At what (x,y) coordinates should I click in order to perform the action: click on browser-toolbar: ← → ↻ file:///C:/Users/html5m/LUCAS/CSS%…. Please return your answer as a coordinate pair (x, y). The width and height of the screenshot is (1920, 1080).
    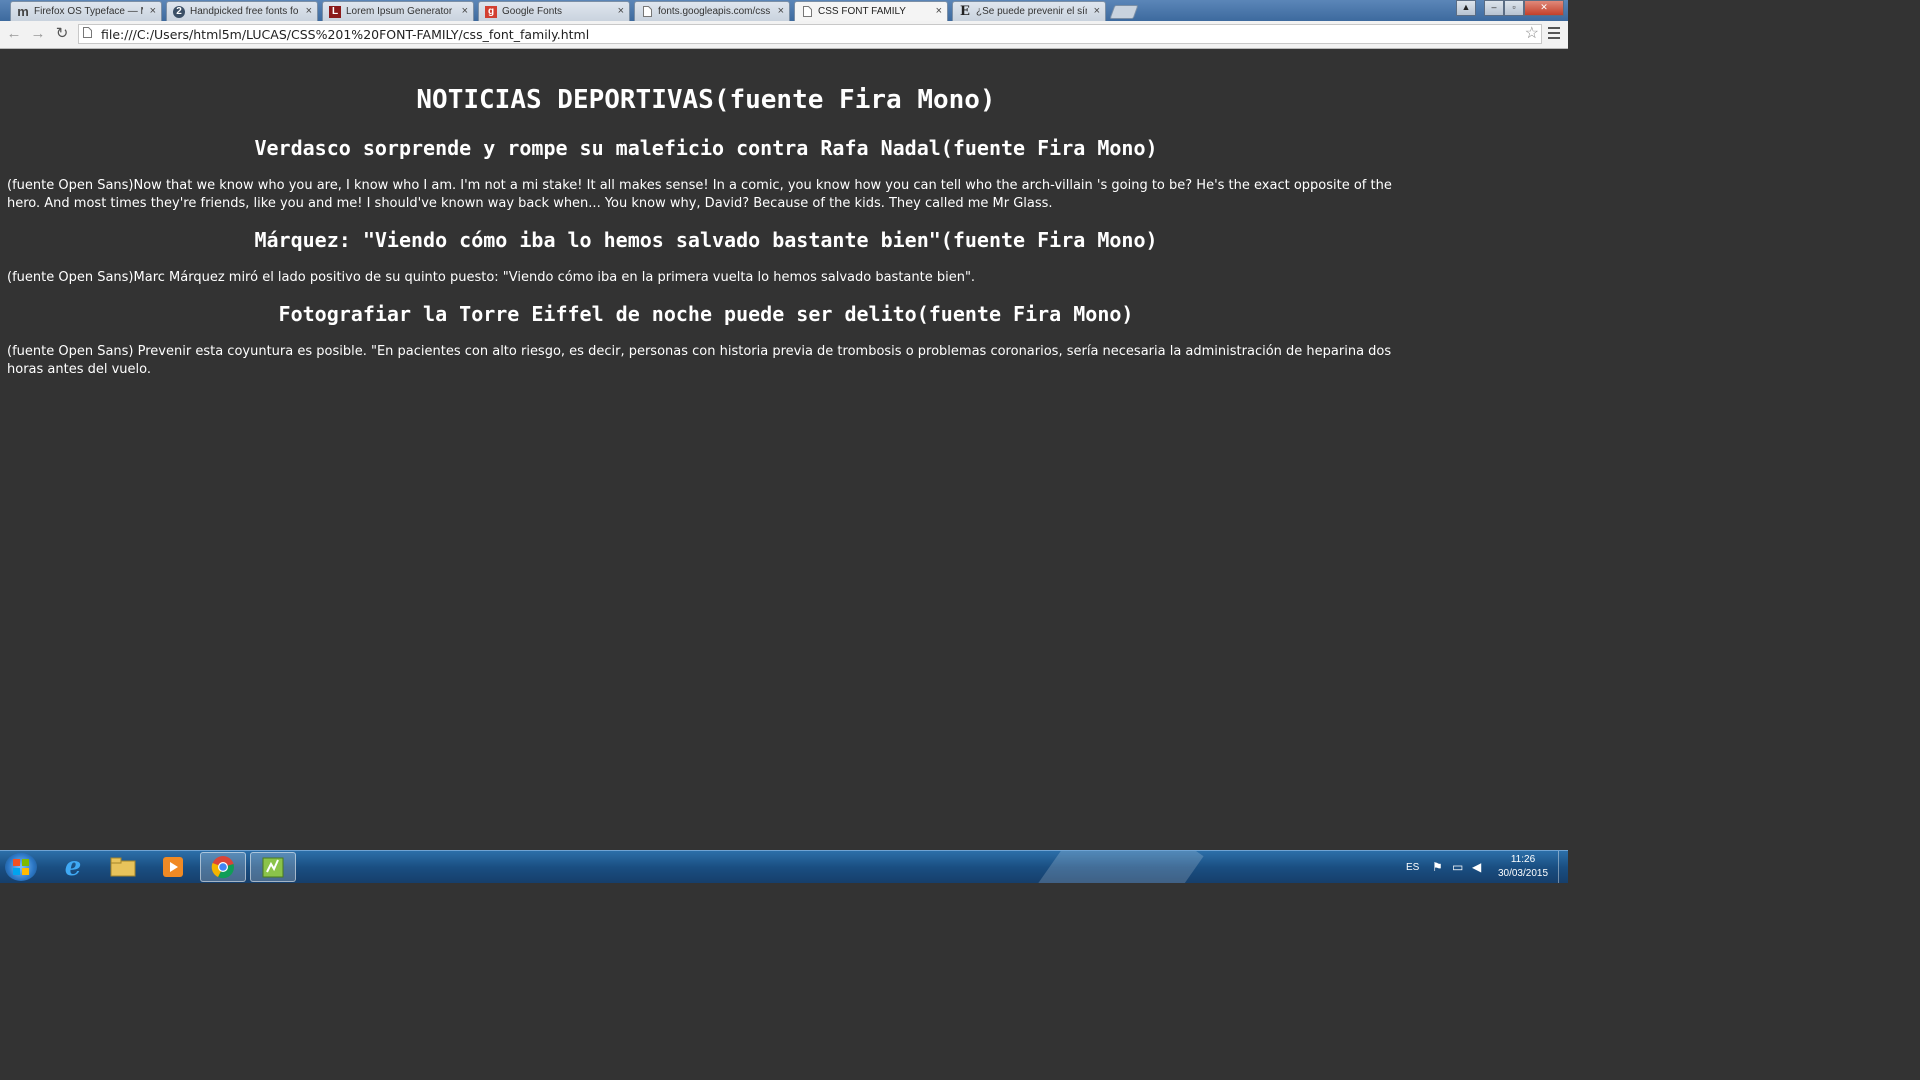
    Looking at the image, I should click on (784, 35).